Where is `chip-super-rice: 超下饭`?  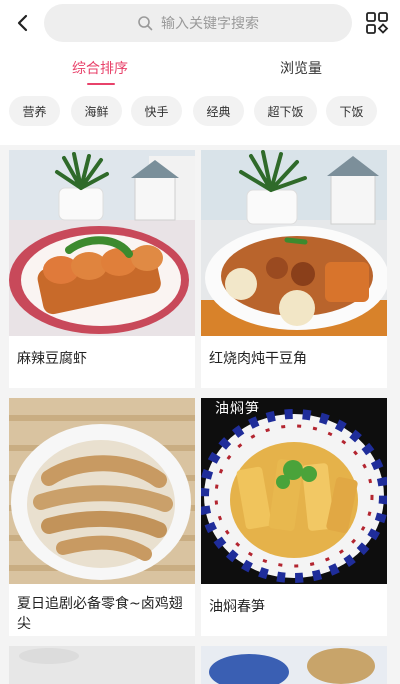
chip-super-rice: 超下饭 is located at coordinates (285, 111).